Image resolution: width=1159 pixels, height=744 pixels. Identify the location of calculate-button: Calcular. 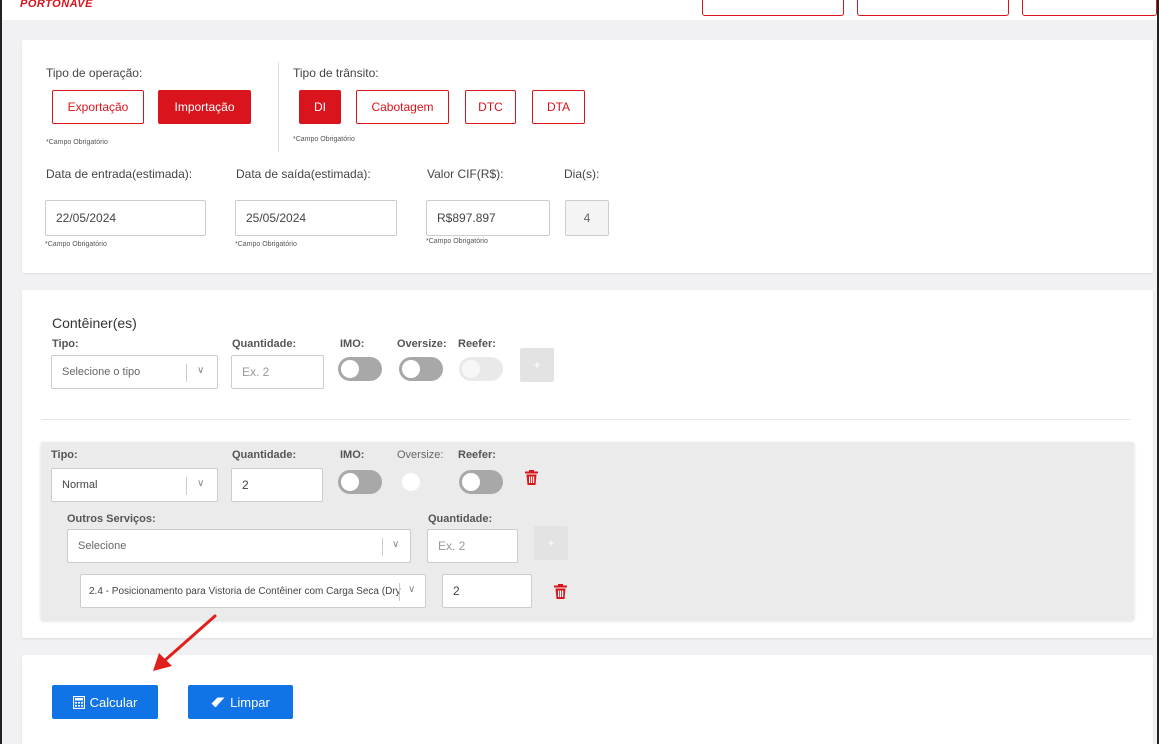
(105, 702).